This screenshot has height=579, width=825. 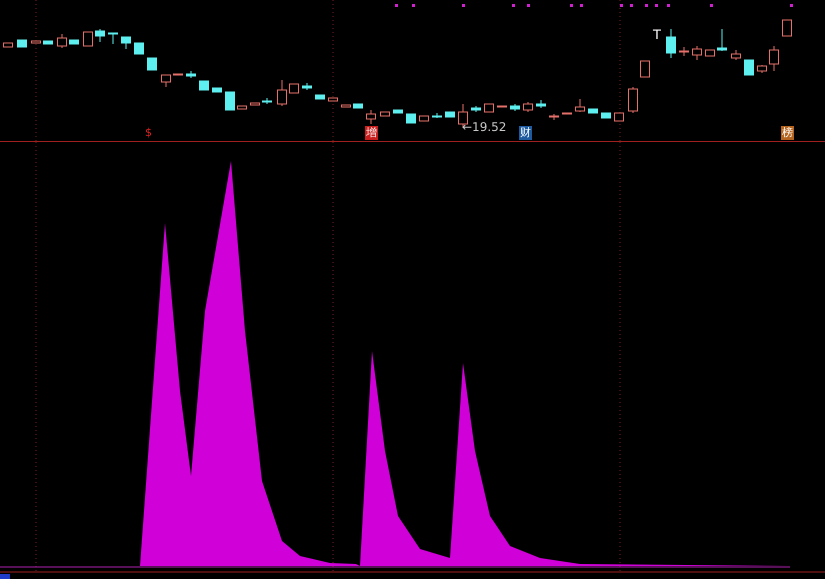 I want to click on event-label: $, so click(x=148, y=133).